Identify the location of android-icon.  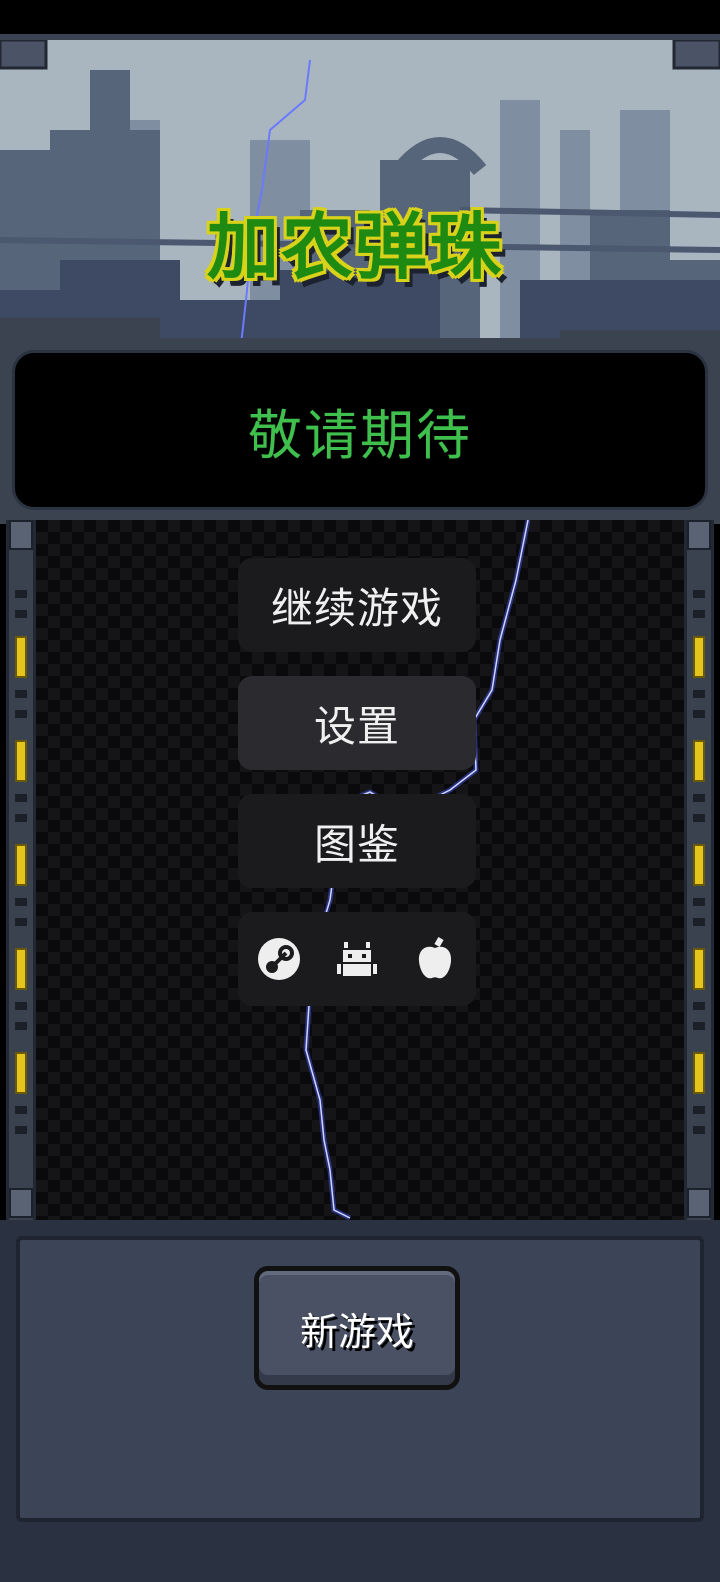
(357, 959).